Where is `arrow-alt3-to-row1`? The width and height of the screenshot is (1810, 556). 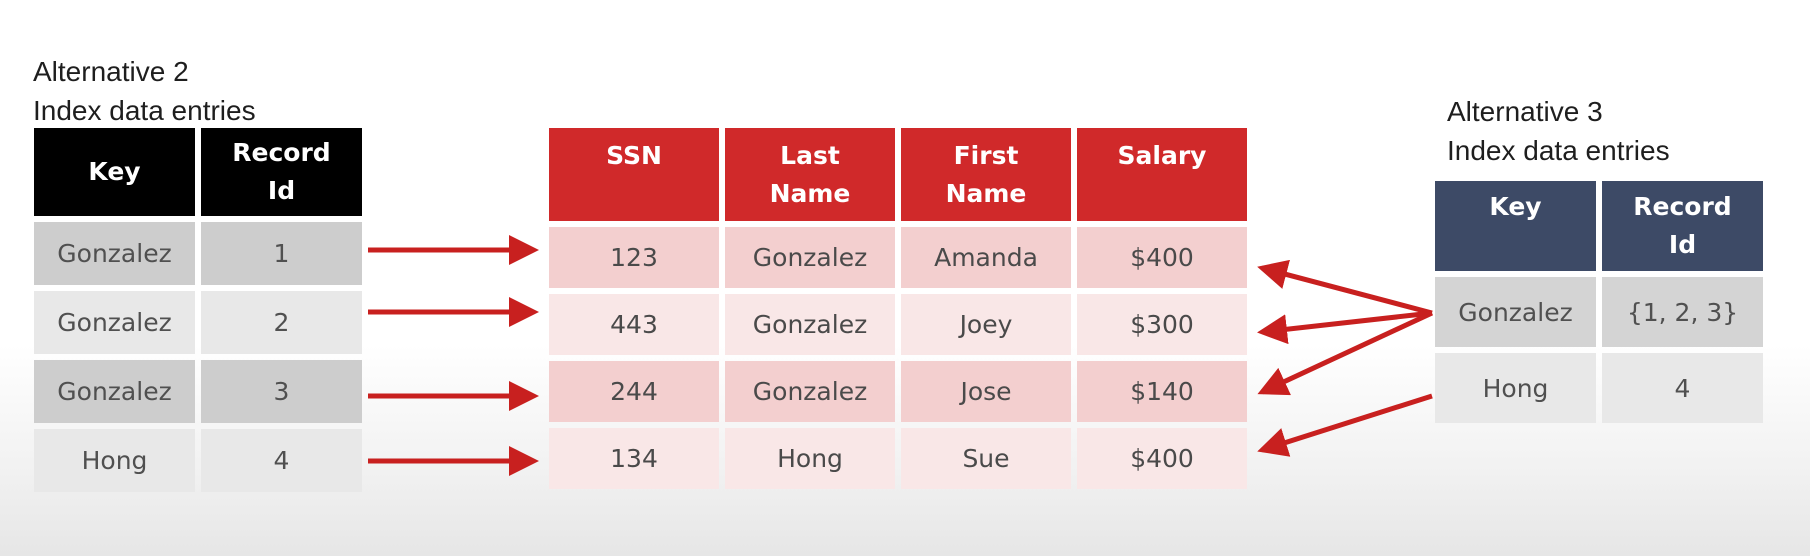 arrow-alt3-to-row1 is located at coordinates (1345, 287).